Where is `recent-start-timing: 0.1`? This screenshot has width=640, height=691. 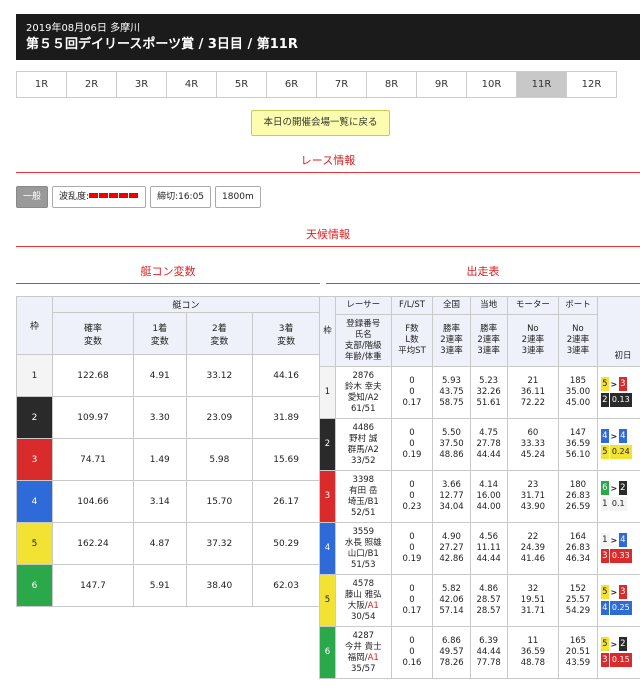
recent-start-timing: 0.1 is located at coordinates (618, 504).